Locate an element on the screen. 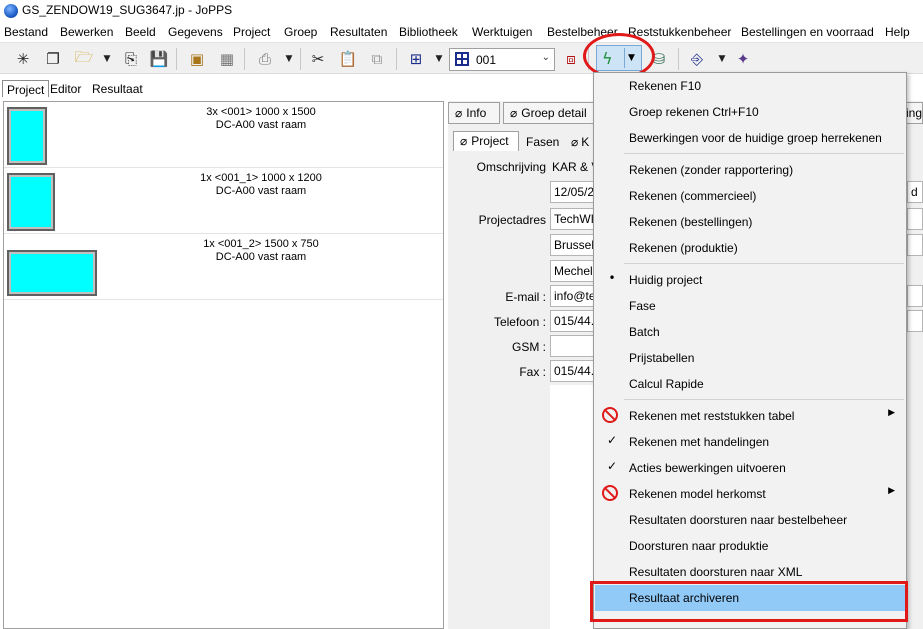 The image size is (923, 629). open-folder-icon: 🗁 is located at coordinates (84, 59).